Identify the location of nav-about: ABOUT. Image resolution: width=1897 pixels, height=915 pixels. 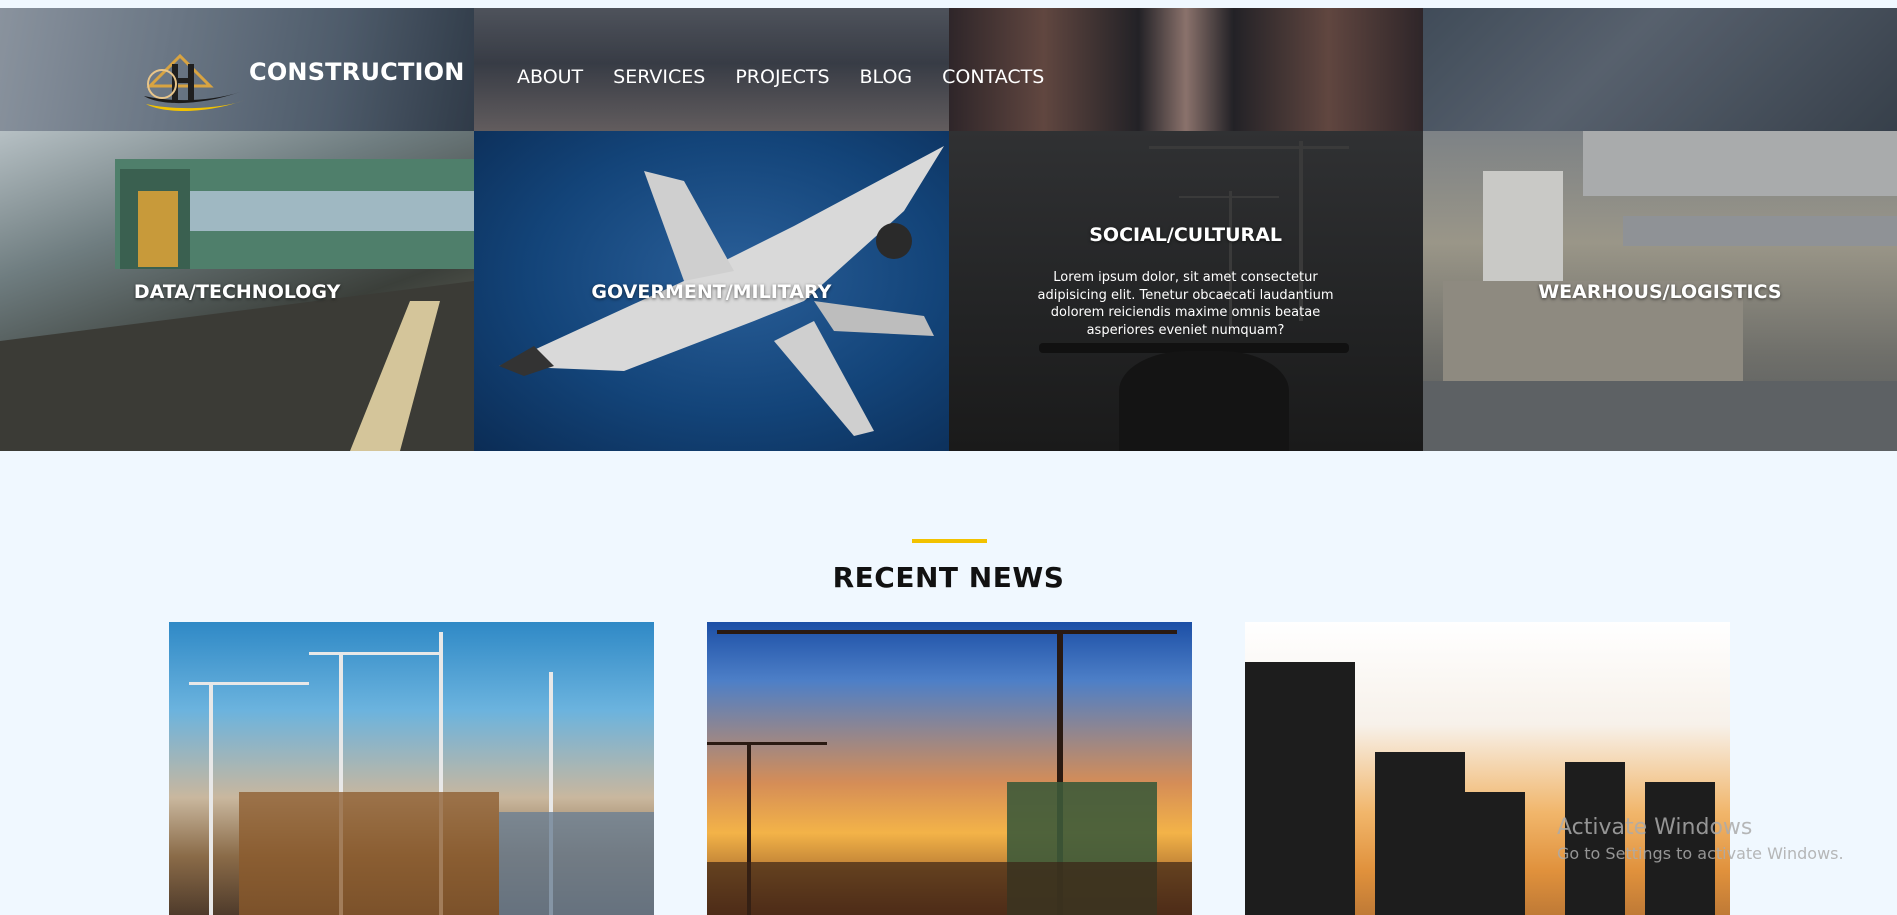
(550, 77).